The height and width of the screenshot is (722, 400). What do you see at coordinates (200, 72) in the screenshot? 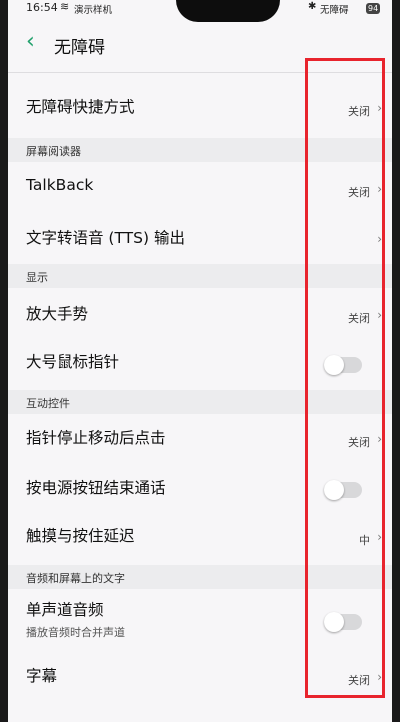
I see `header-divider` at bounding box center [200, 72].